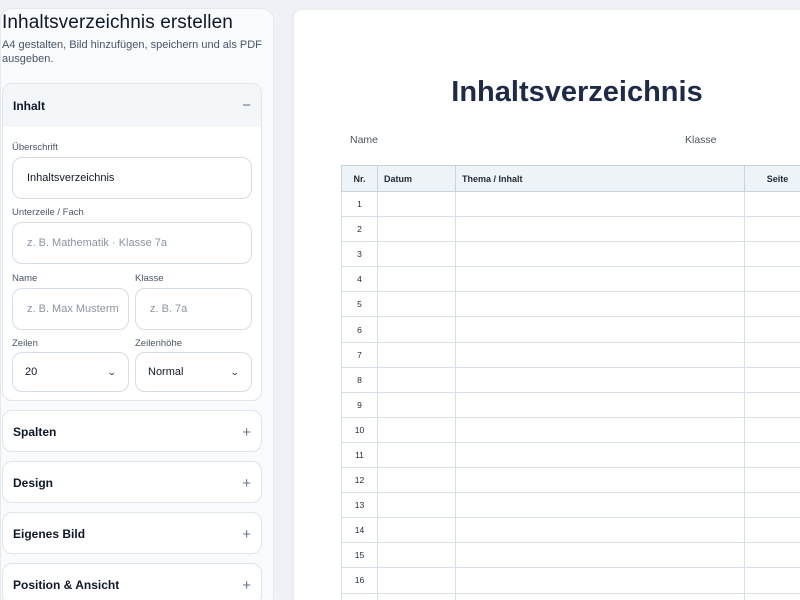 This screenshot has height=600, width=800. I want to click on subline-label: Unterzeile / Fach, so click(48, 212).